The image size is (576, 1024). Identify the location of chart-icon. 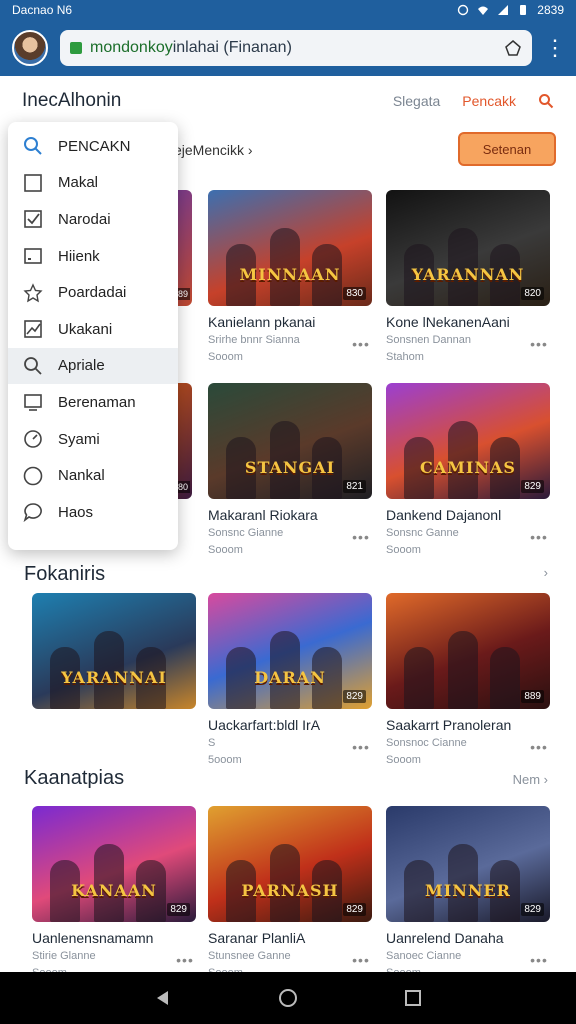
(33, 329).